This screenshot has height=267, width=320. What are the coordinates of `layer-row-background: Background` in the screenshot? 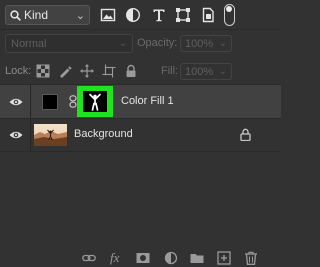 It's located at (140, 135).